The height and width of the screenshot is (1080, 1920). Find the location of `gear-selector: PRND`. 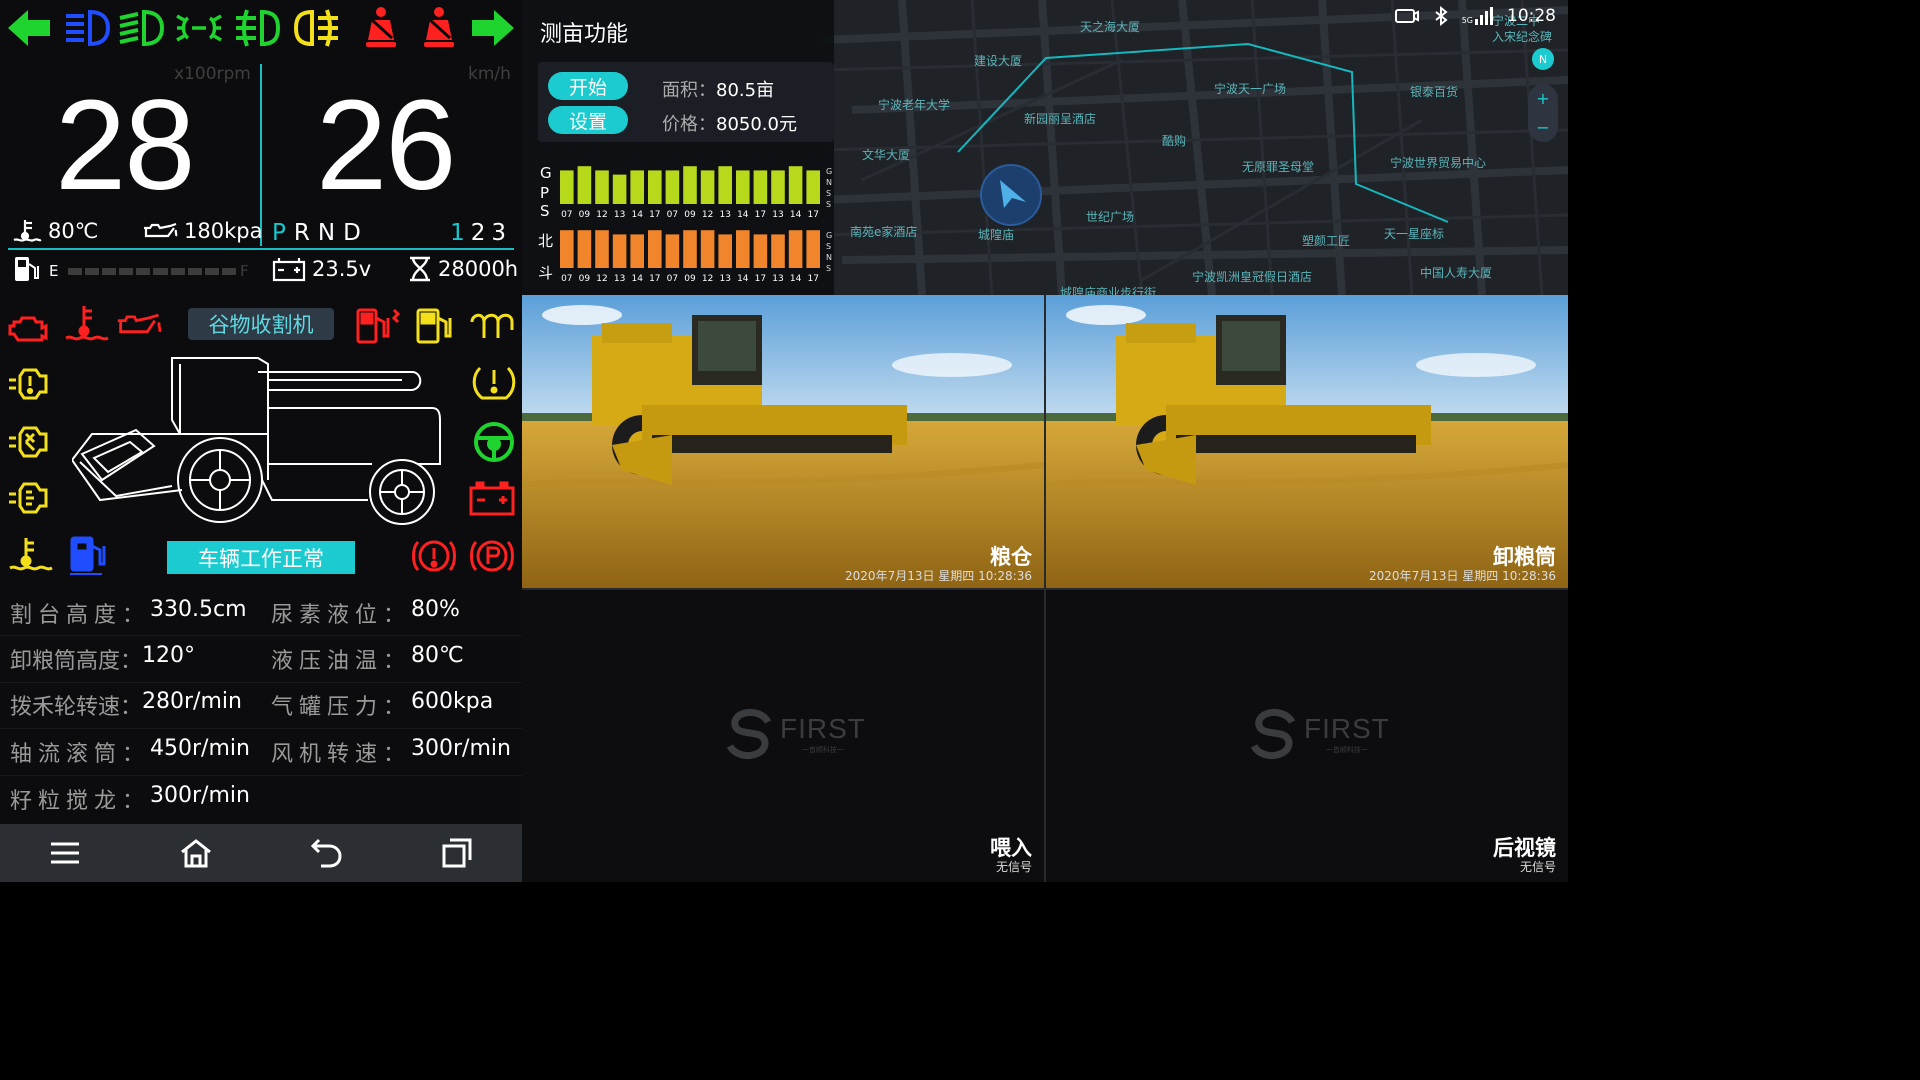

gear-selector: PRND is located at coordinates (320, 233).